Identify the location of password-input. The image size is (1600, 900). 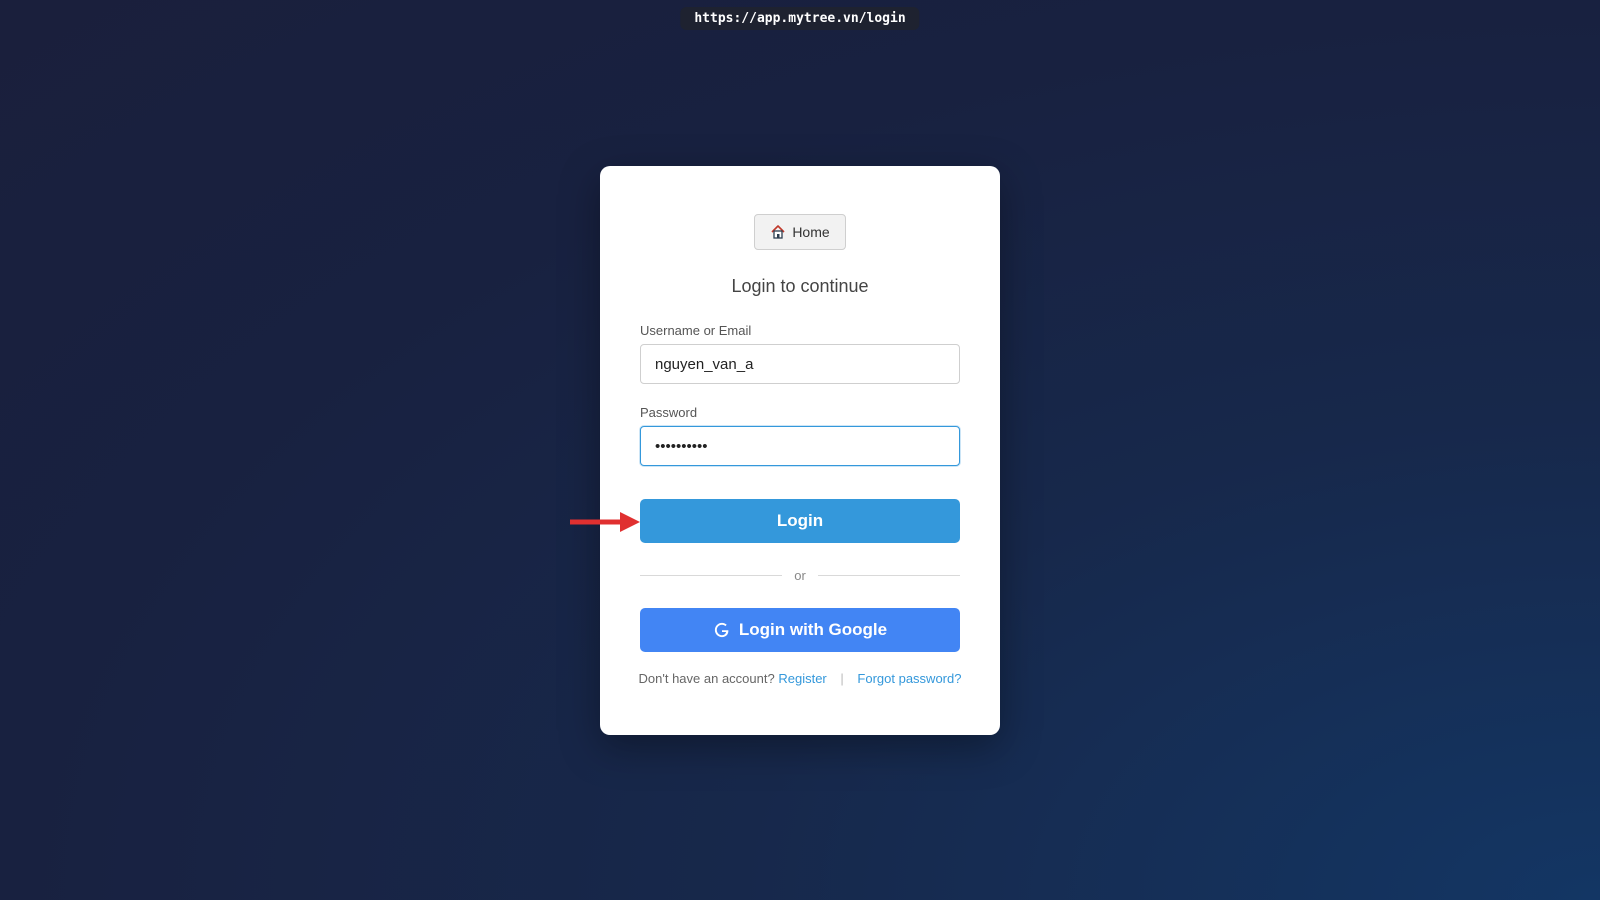
(800, 446).